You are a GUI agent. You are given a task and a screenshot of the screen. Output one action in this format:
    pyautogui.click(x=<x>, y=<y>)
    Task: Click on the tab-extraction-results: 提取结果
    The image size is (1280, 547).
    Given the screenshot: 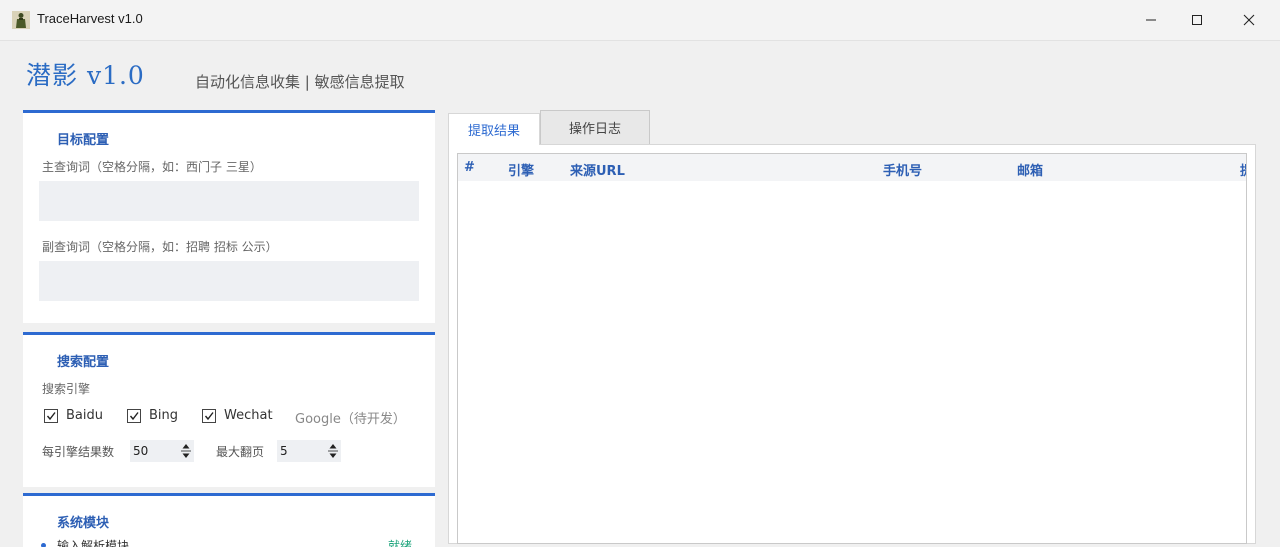 What is the action you would take?
    pyautogui.click(x=494, y=129)
    